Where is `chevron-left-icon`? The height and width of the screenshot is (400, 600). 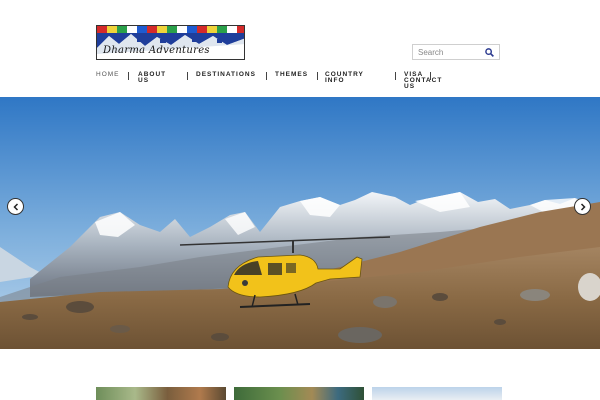
chevron-left-icon is located at coordinates (15, 206).